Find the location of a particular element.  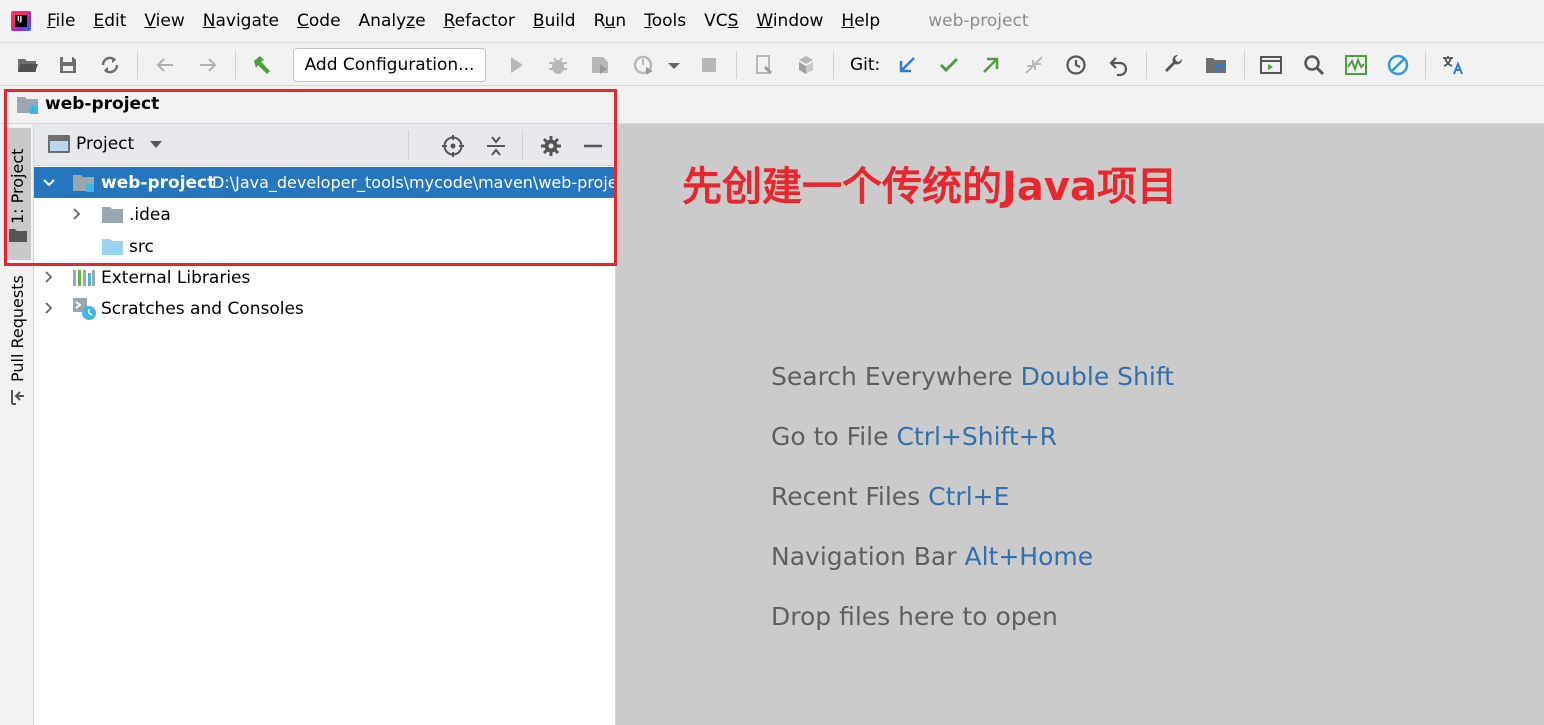

attach-icon is located at coordinates (764, 65).